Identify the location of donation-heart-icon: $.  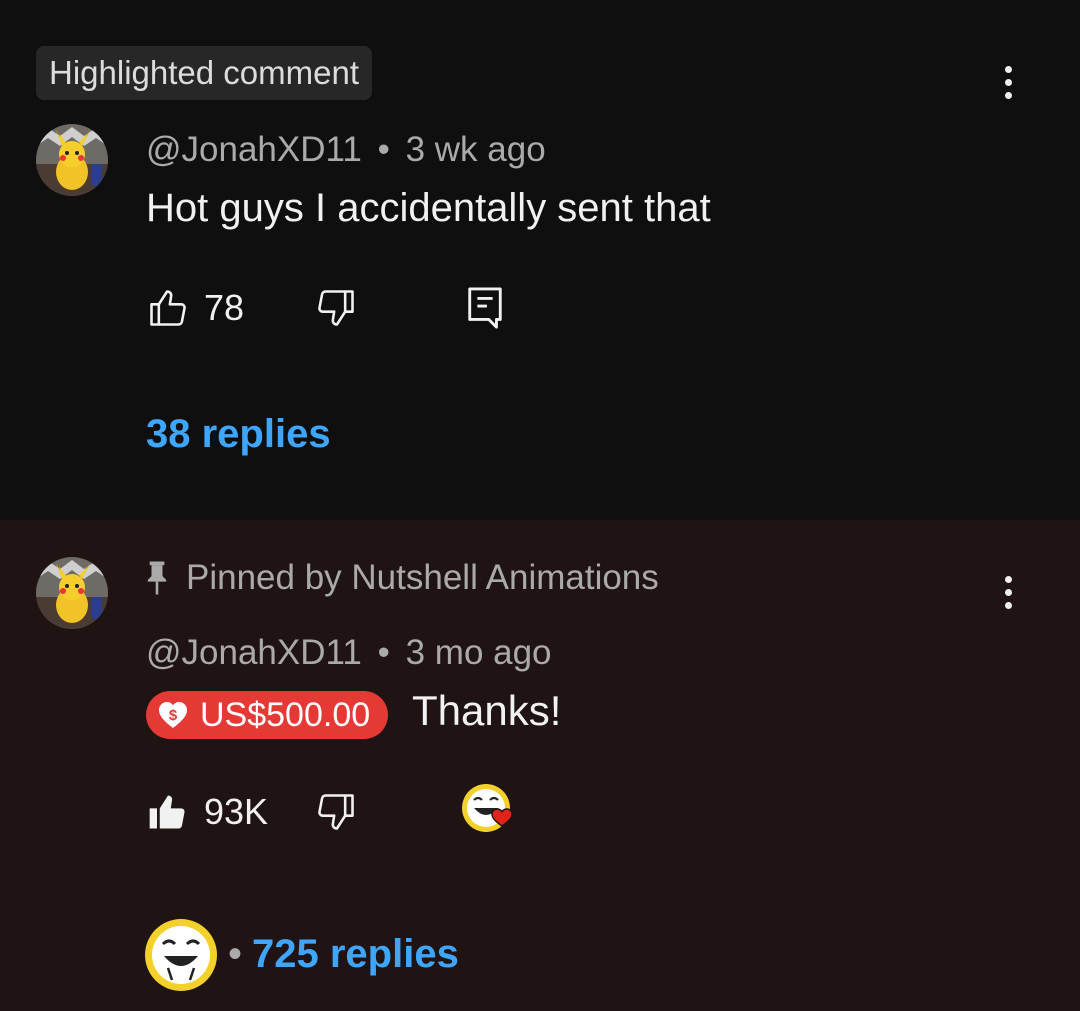
(173, 715).